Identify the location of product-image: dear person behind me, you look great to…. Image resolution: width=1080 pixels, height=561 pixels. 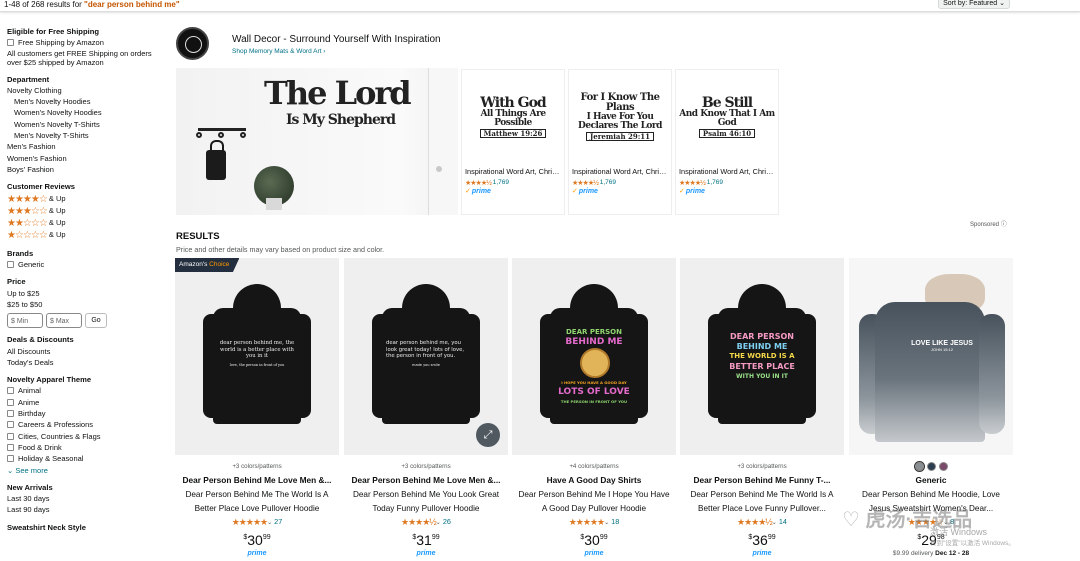
(426, 356).